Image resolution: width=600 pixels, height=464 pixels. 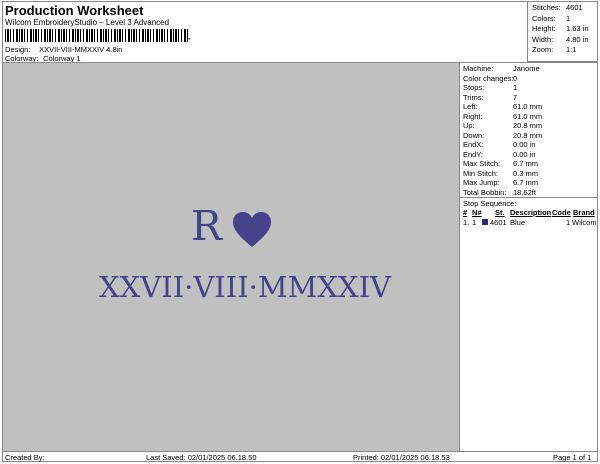 What do you see at coordinates (568, 222) in the screenshot?
I see `stop-code: 1` at bounding box center [568, 222].